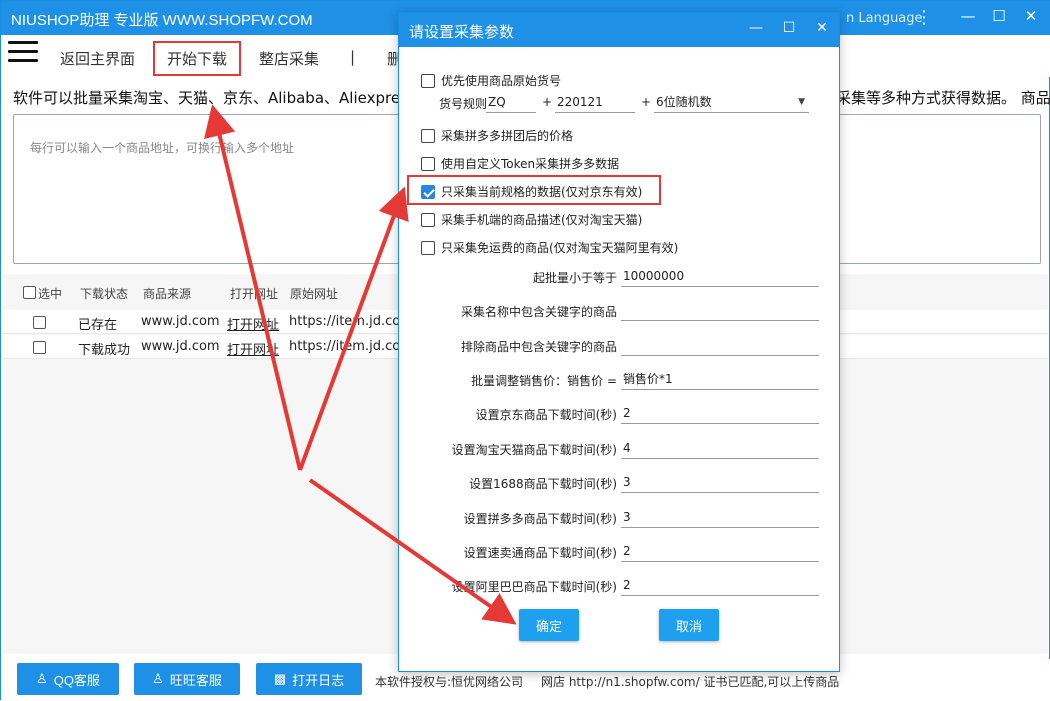 Image resolution: width=1050 pixels, height=701 pixels. I want to click on field-label: 起批量小于等于, so click(574, 278).